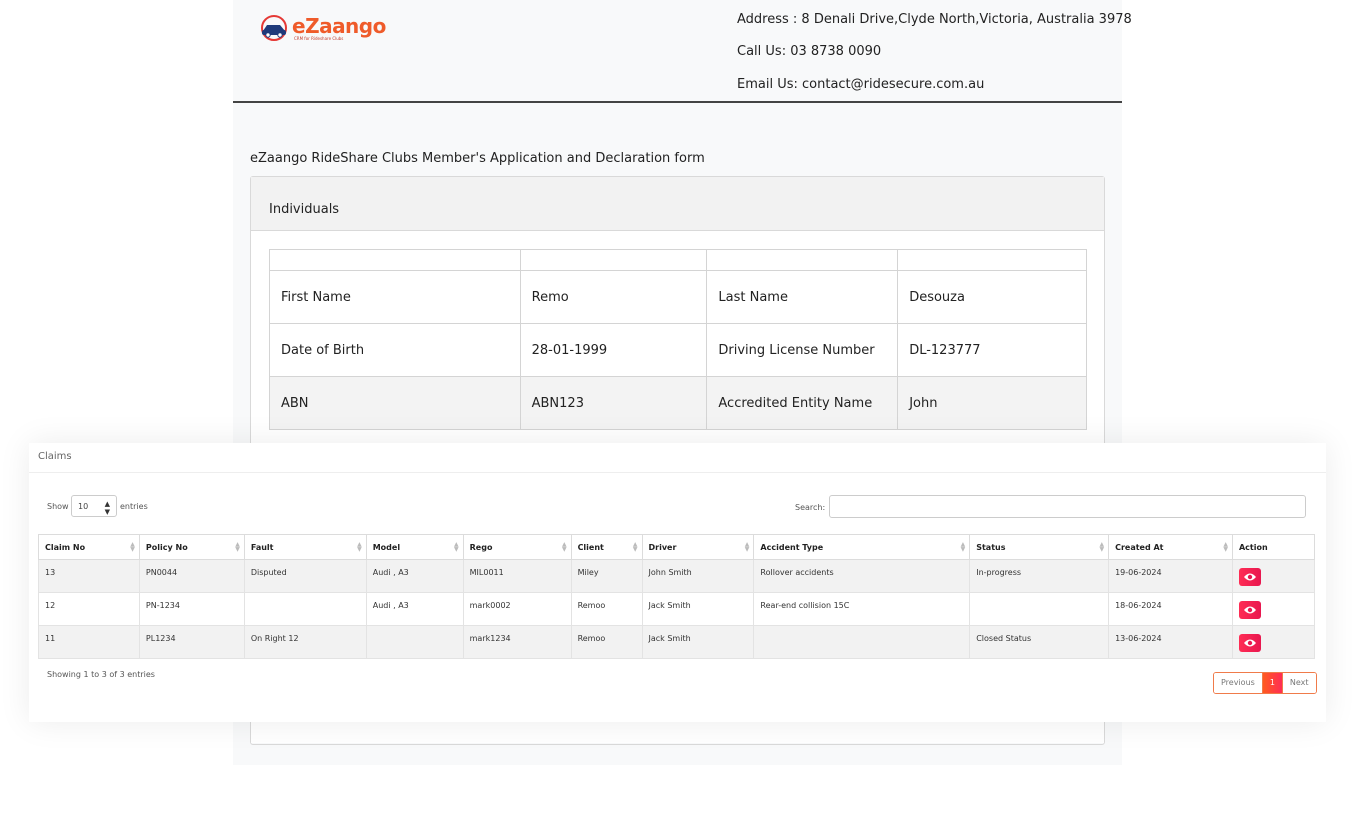 The height and width of the screenshot is (813, 1355). I want to click on field-value: Remo, so click(613, 297).